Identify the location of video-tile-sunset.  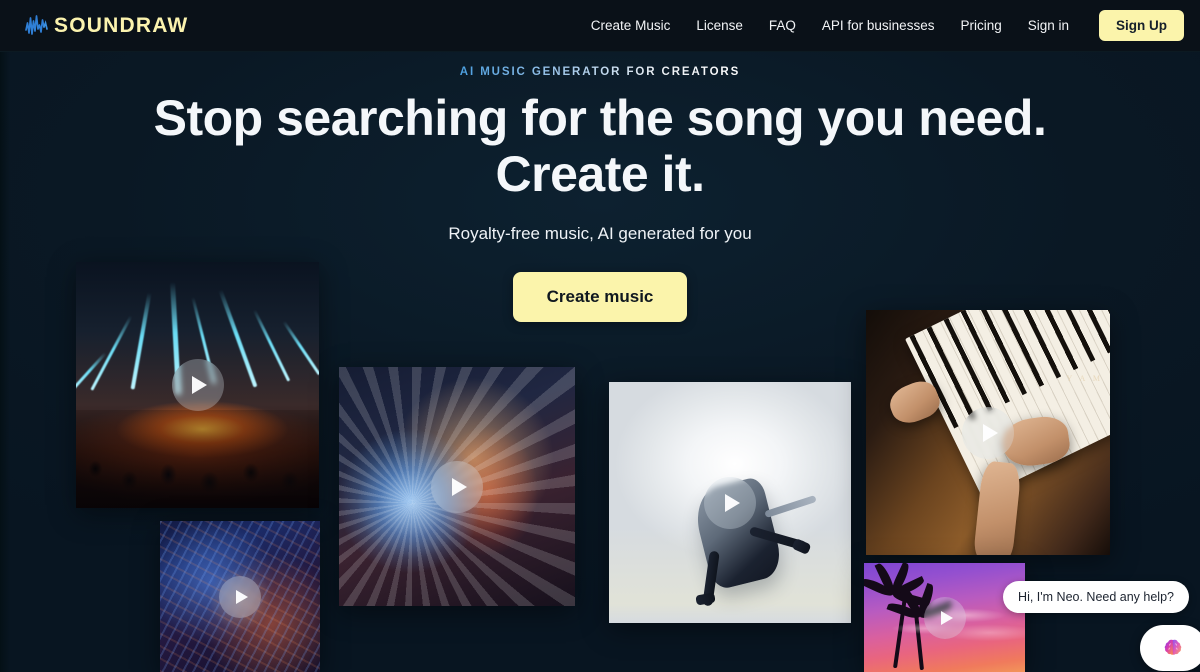
(944, 617).